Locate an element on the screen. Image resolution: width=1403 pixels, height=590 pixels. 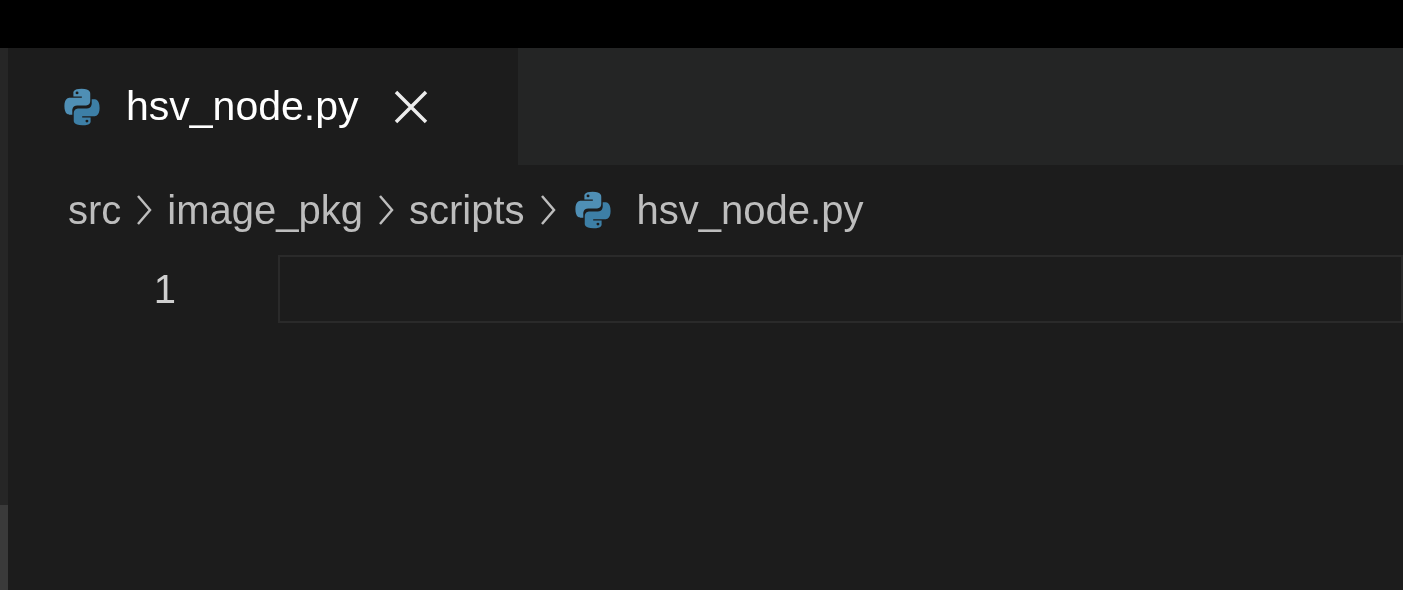
close-icon is located at coordinates (410, 106).